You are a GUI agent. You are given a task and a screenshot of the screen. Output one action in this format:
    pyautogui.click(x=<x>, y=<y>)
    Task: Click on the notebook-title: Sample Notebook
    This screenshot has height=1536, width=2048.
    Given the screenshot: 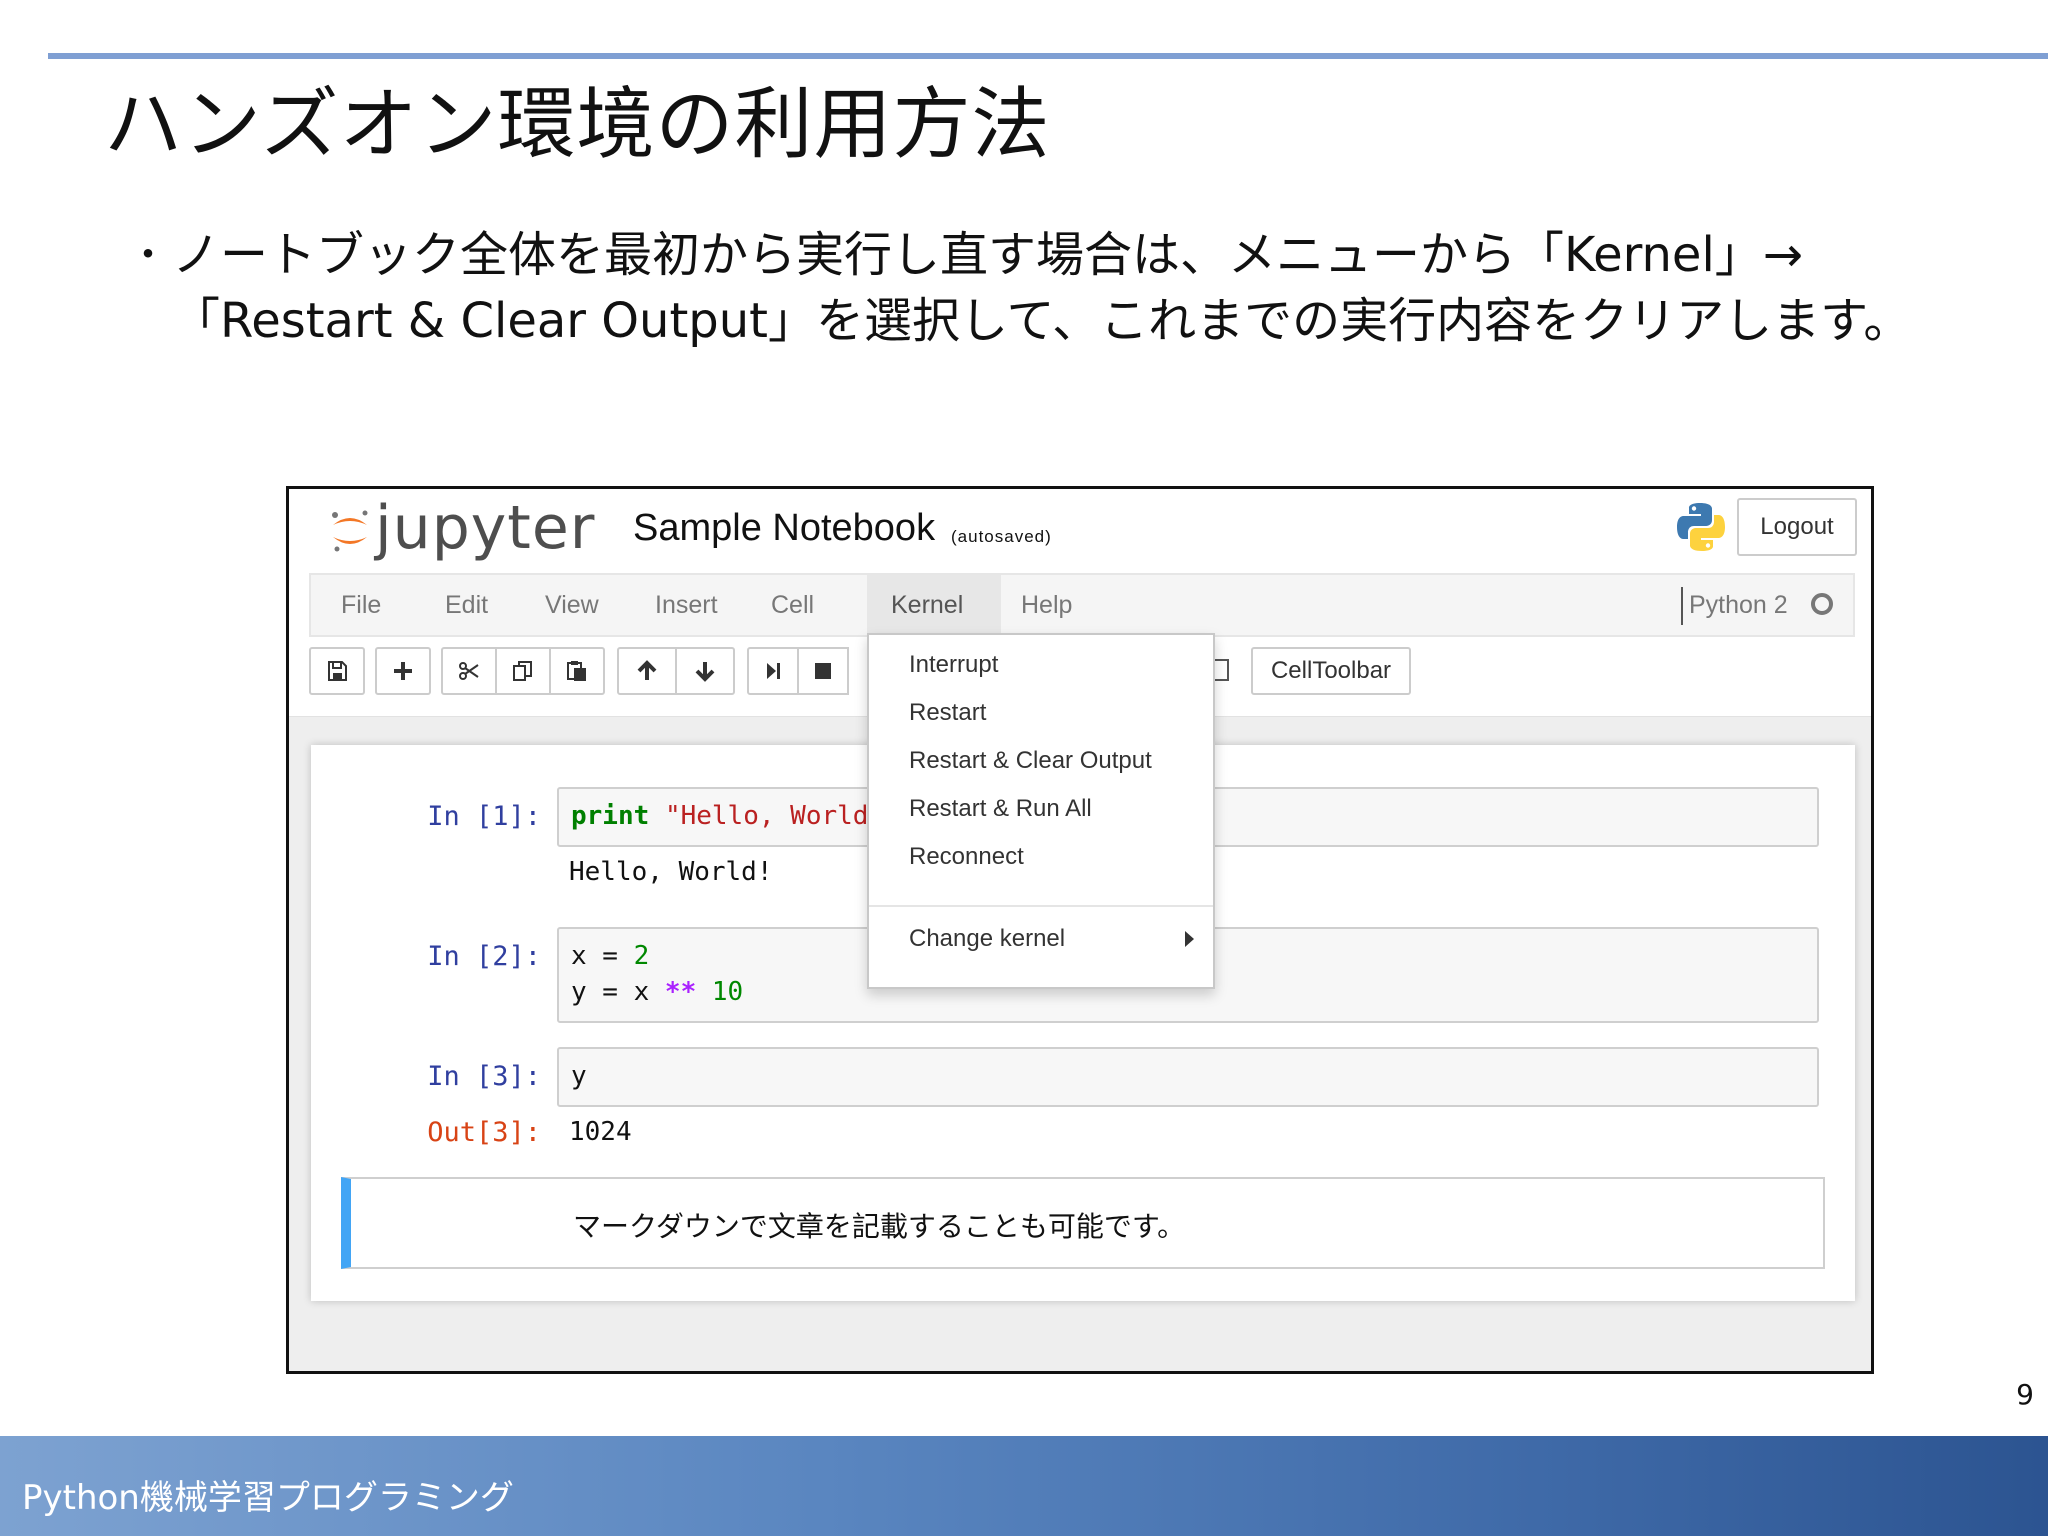 What is the action you would take?
    pyautogui.click(x=784, y=528)
    